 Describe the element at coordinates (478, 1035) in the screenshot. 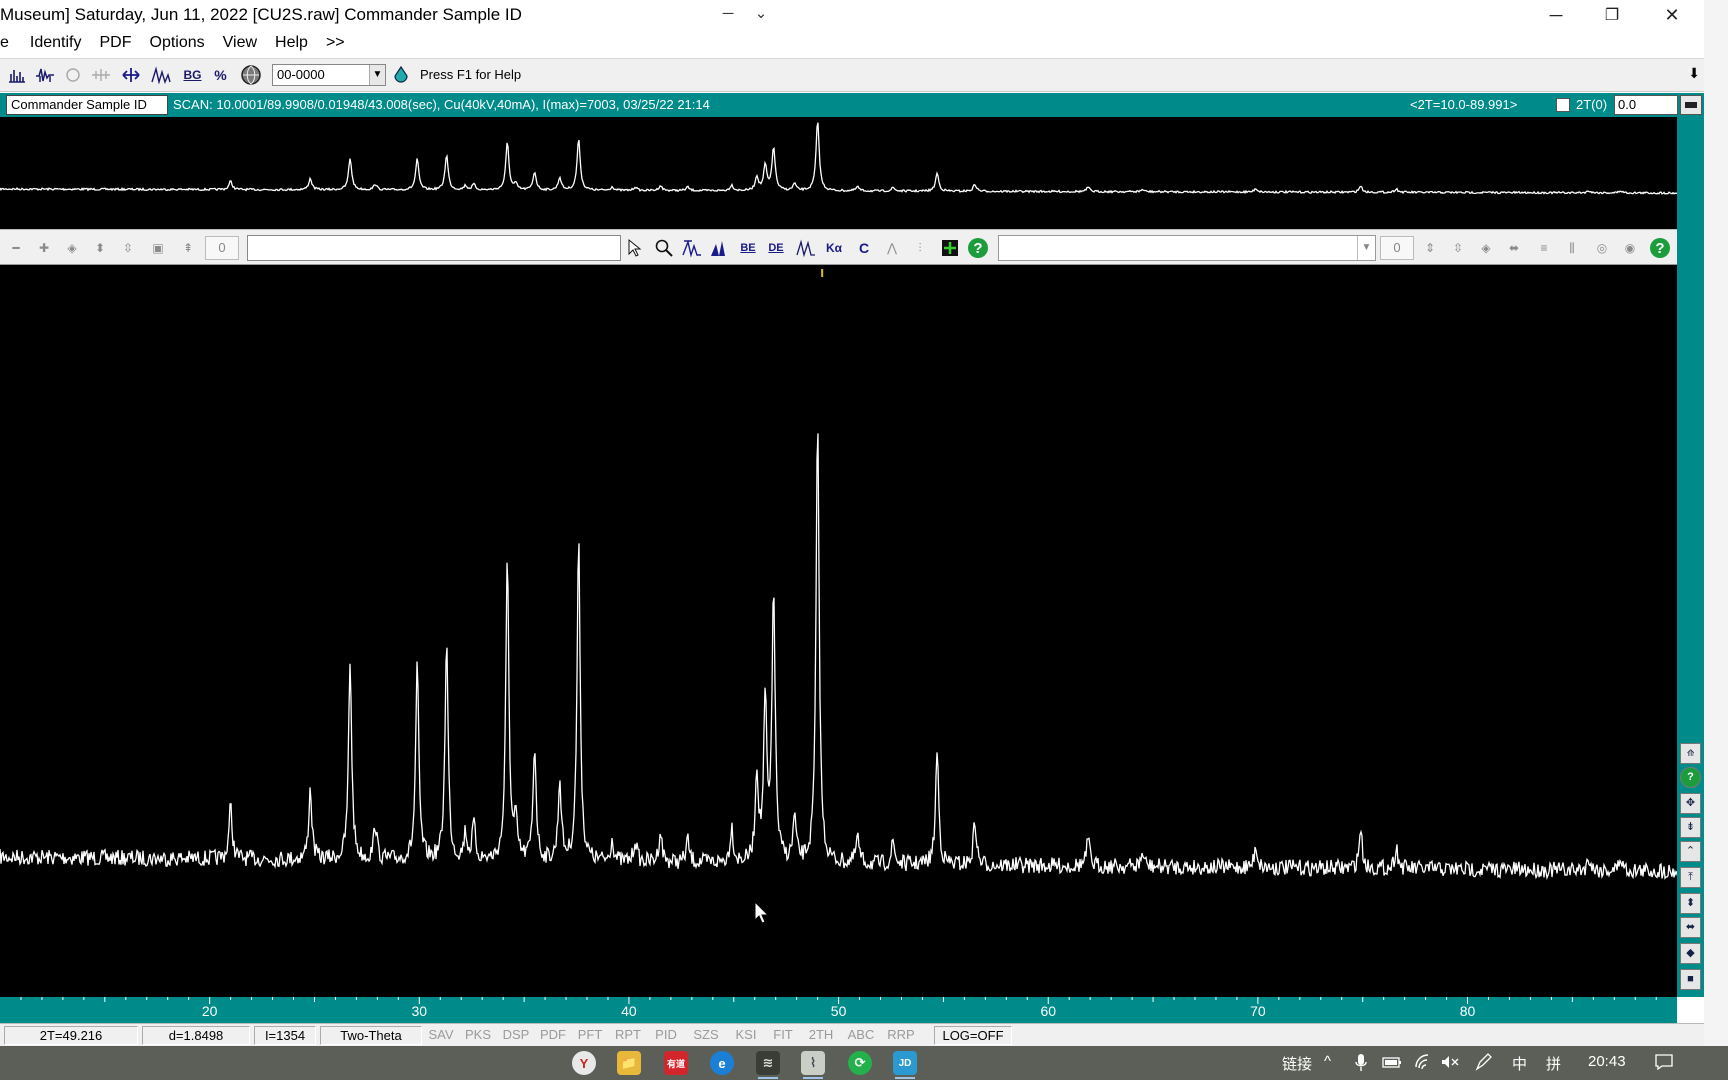

I see `status-toggle-pks: PKS` at that location.